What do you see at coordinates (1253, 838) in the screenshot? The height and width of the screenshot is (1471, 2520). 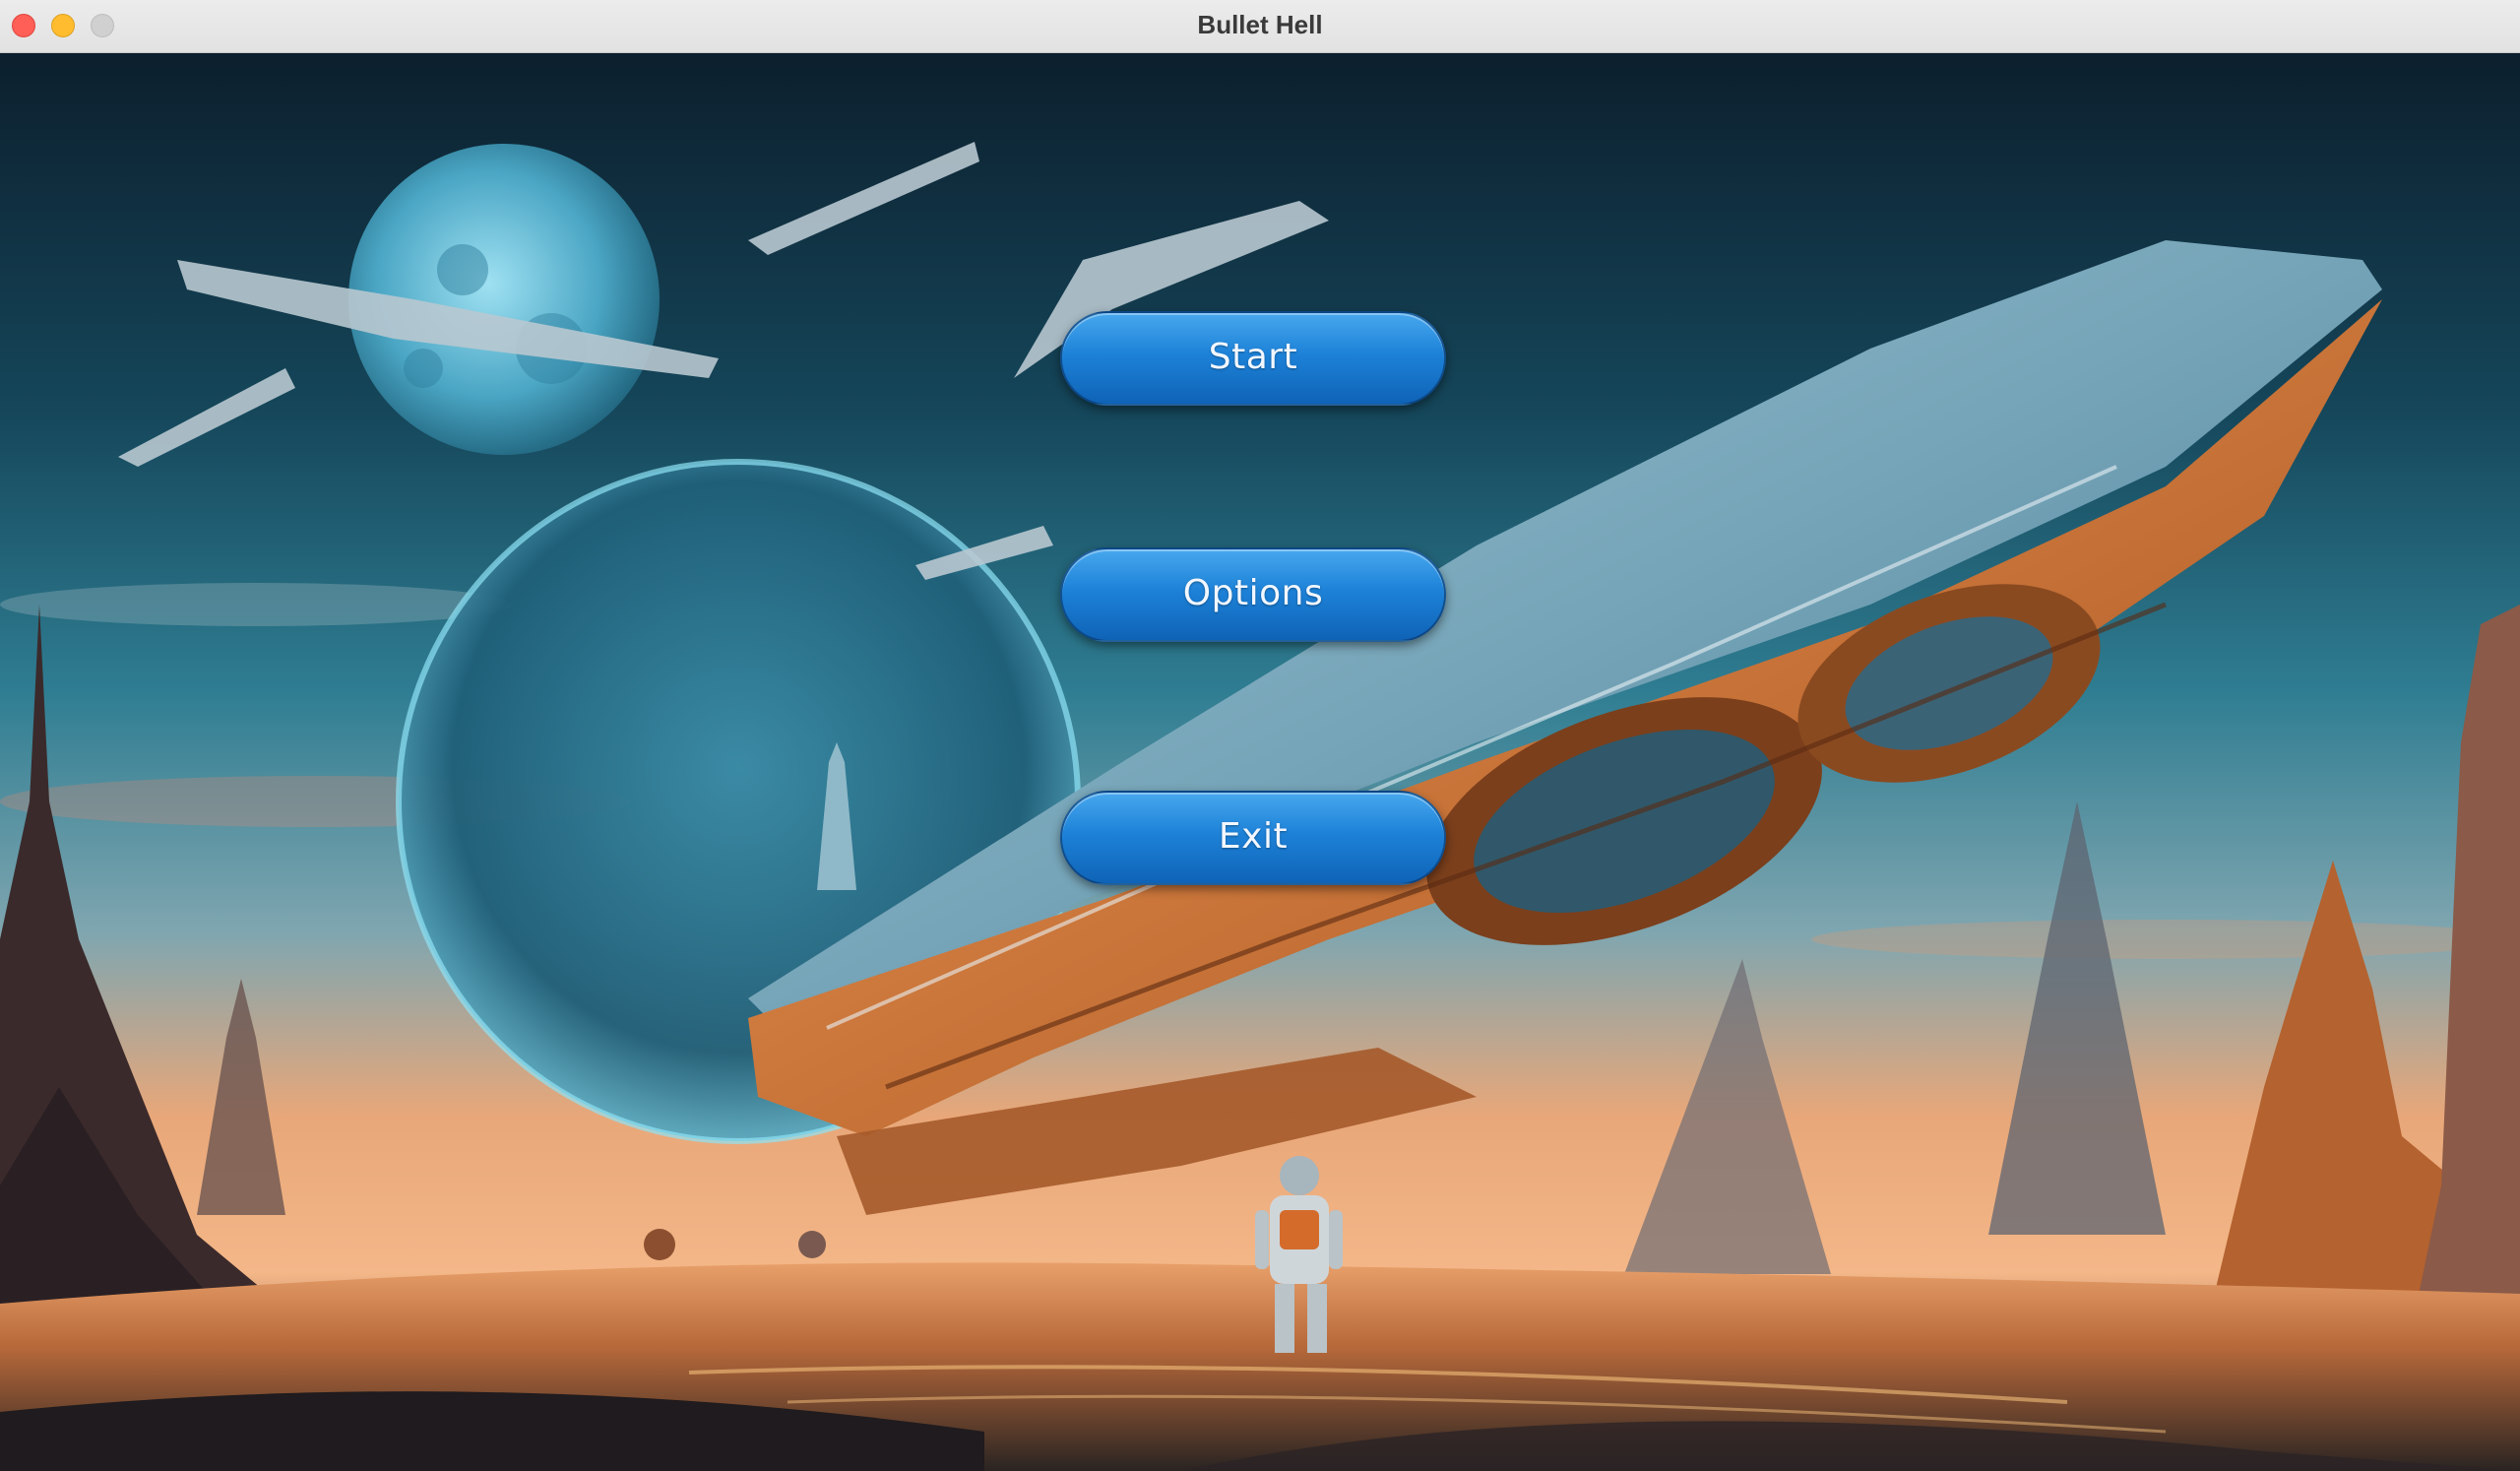 I see `exit-button: Exit` at bounding box center [1253, 838].